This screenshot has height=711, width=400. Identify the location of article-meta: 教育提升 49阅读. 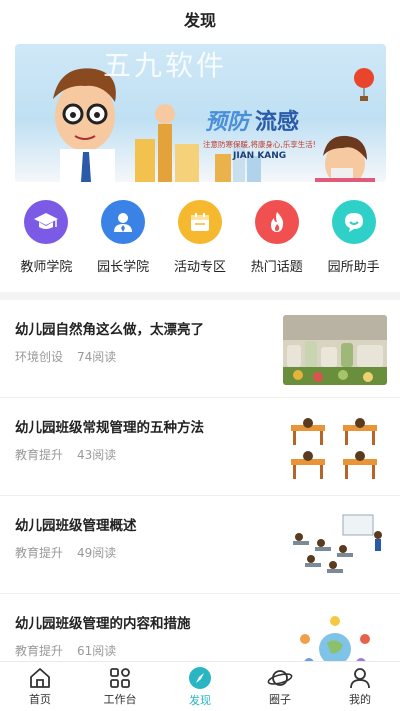
(65, 552).